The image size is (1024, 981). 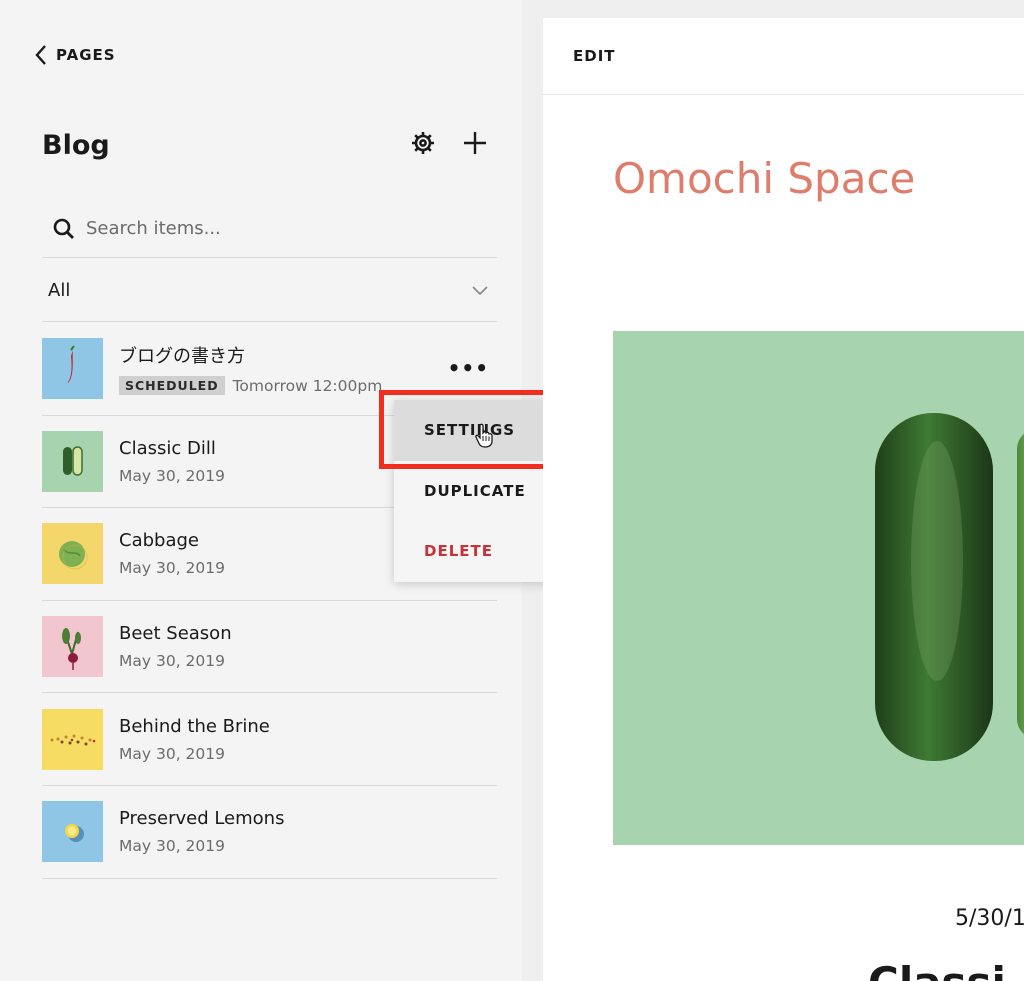 I want to click on menu-item-duplicate: DUPLICATE, so click(x=473, y=491).